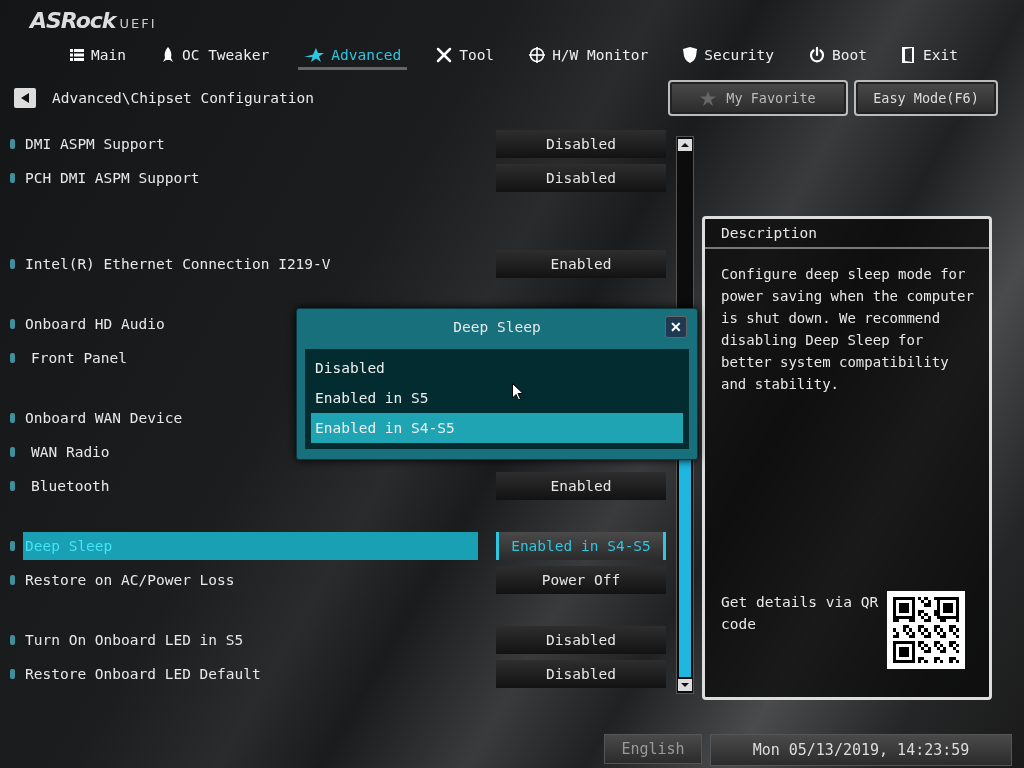 This screenshot has height=768, width=1024. I want to click on description-title: Description, so click(847, 234).